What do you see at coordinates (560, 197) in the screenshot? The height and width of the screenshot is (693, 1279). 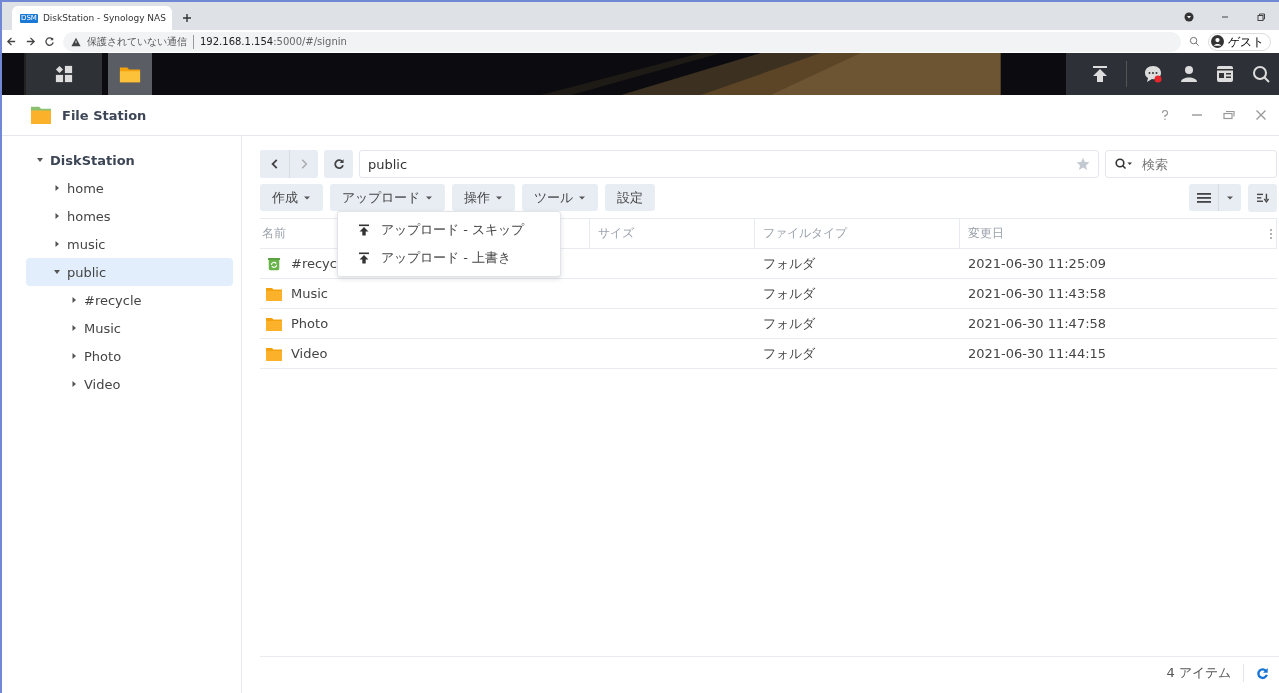 I see `toolbar-button: ツール` at bounding box center [560, 197].